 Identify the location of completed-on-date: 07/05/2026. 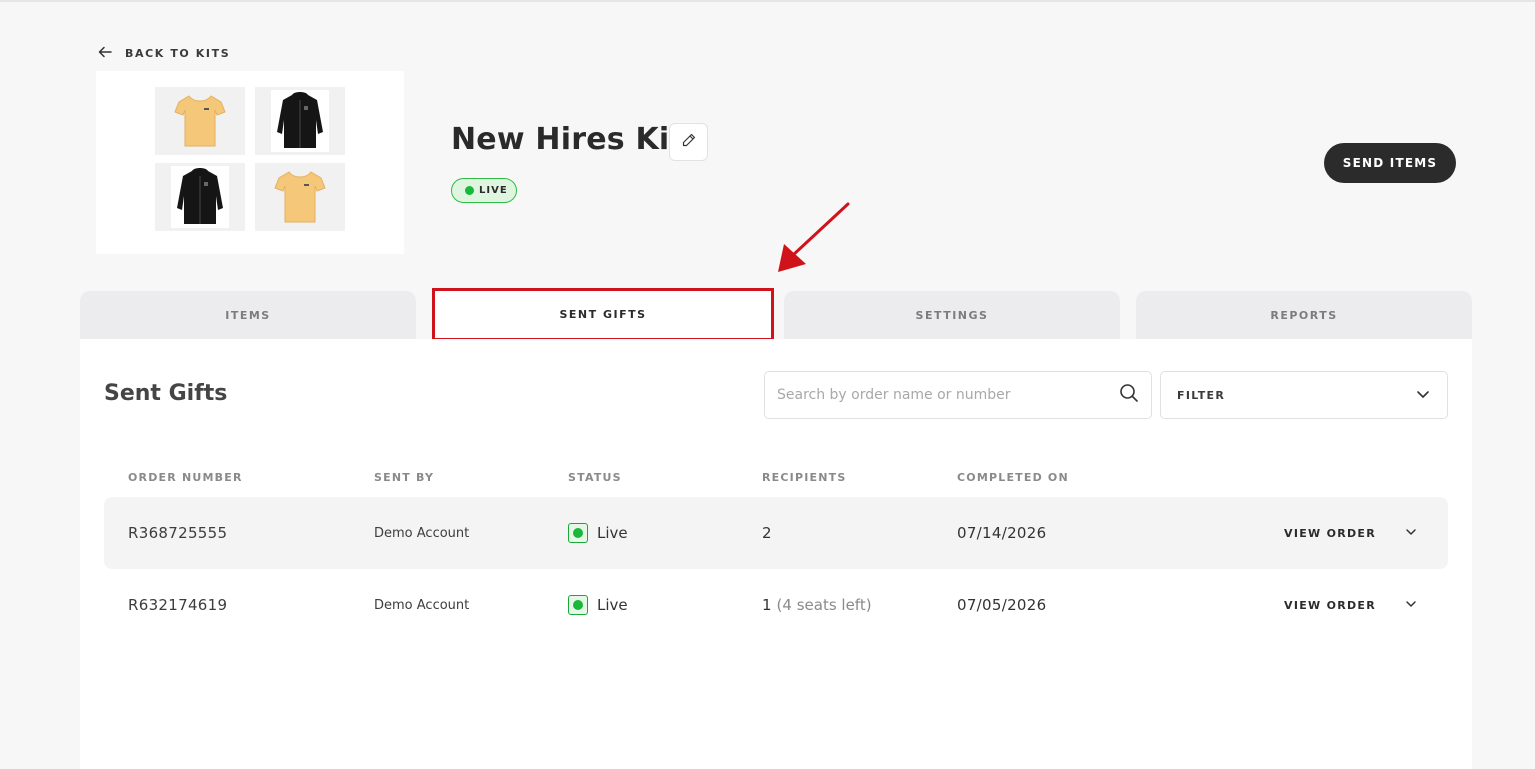
(1002, 605).